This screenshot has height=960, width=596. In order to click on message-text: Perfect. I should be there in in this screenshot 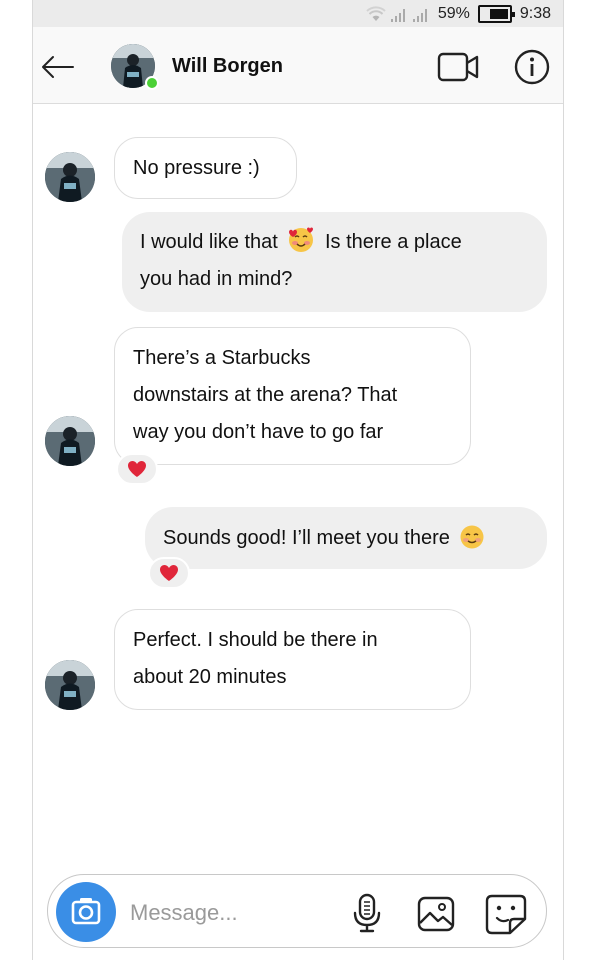, I will do `click(255, 640)`.